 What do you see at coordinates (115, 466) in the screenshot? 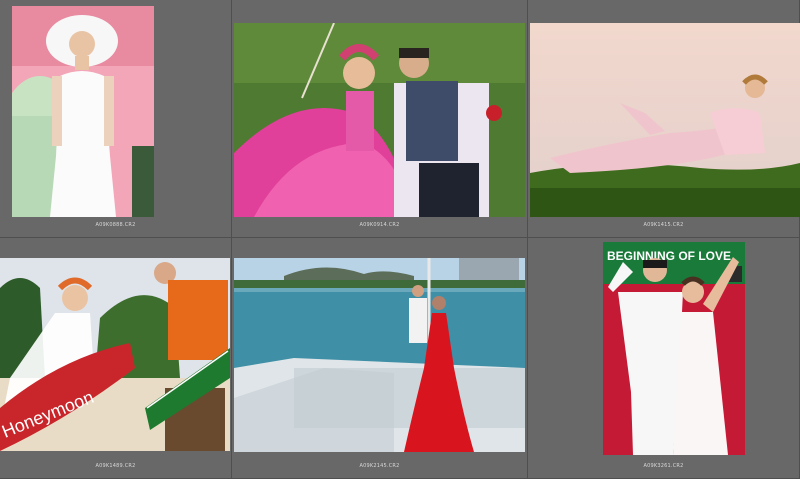
I see `thumbnail-filename: A09K1489.CR2` at bounding box center [115, 466].